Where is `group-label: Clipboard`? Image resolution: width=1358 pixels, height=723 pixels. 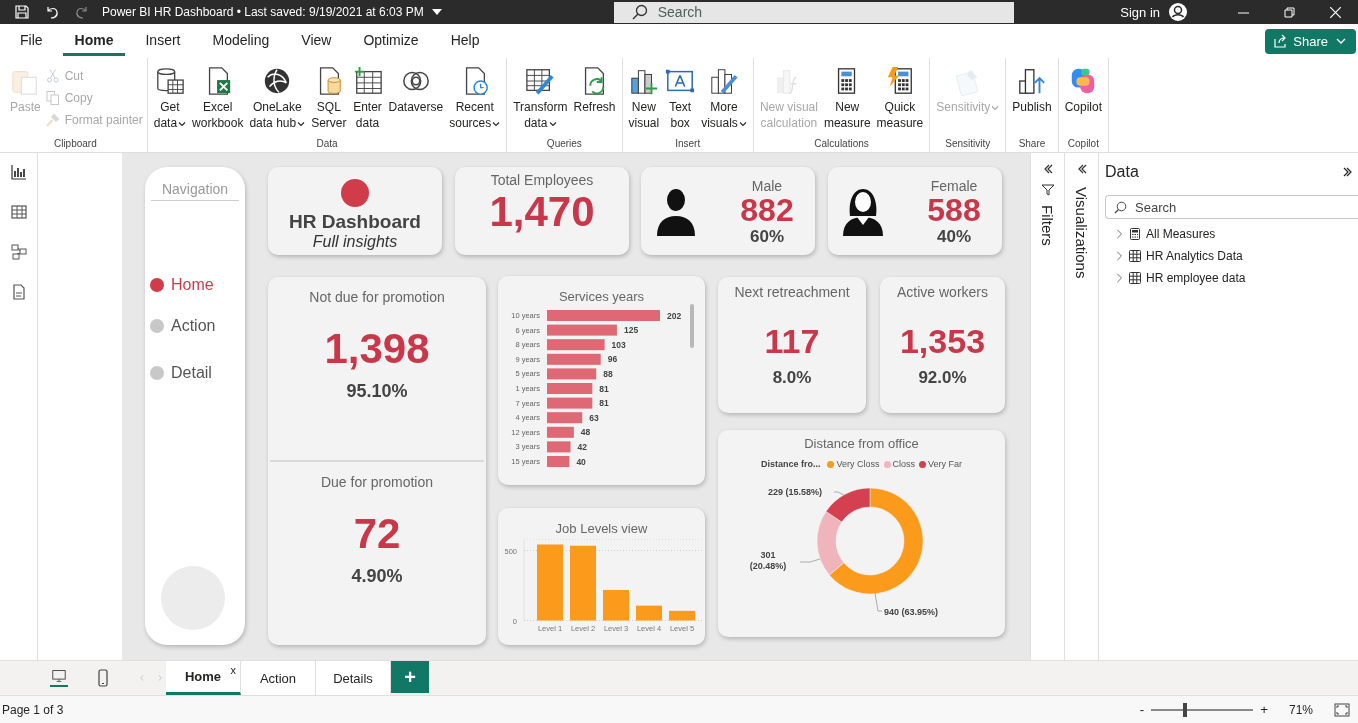
group-label: Clipboard is located at coordinates (75, 144).